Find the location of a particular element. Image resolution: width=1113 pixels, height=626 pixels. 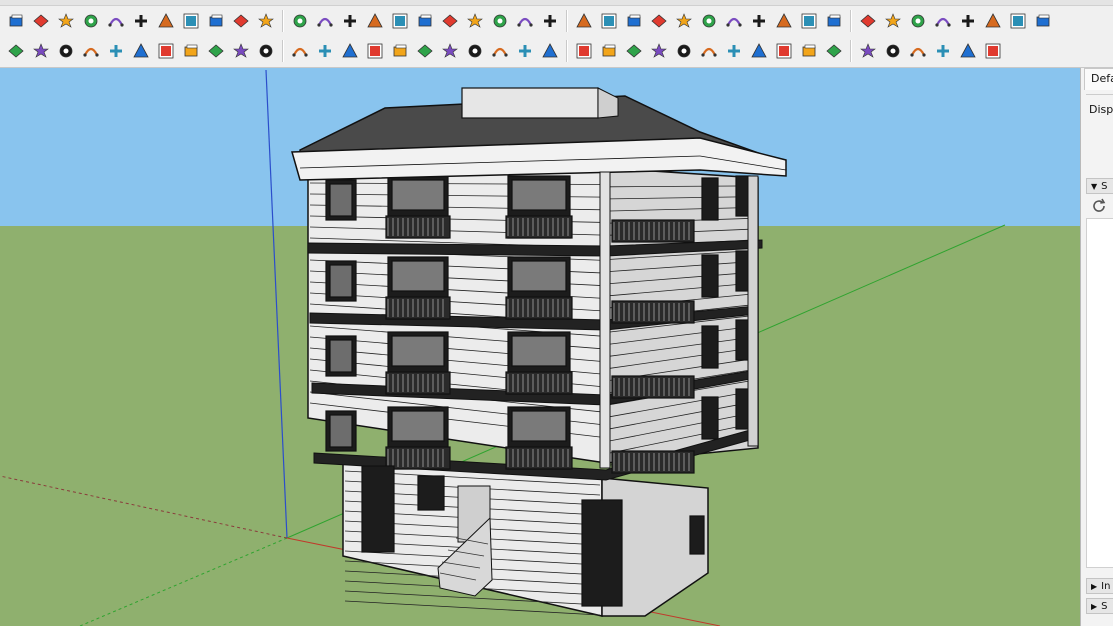

bend-button is located at coordinates (450, 51).